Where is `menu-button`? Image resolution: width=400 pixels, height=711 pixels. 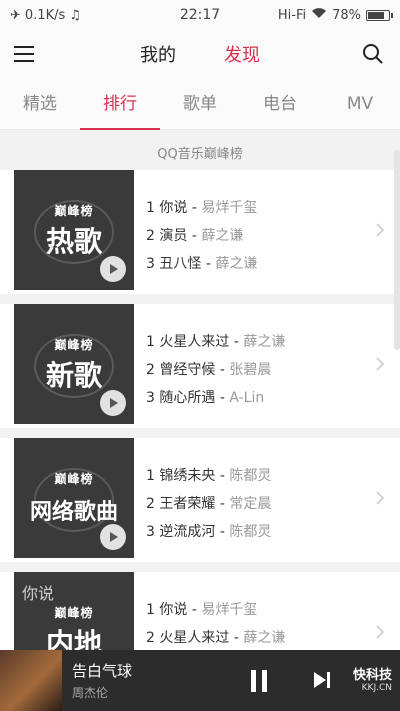
menu-button is located at coordinates (26, 54).